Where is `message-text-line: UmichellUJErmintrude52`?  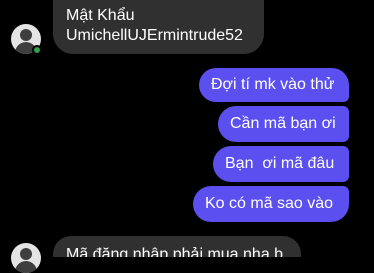
message-text-line: UmichellUJErmintrude52 is located at coordinates (154, 35).